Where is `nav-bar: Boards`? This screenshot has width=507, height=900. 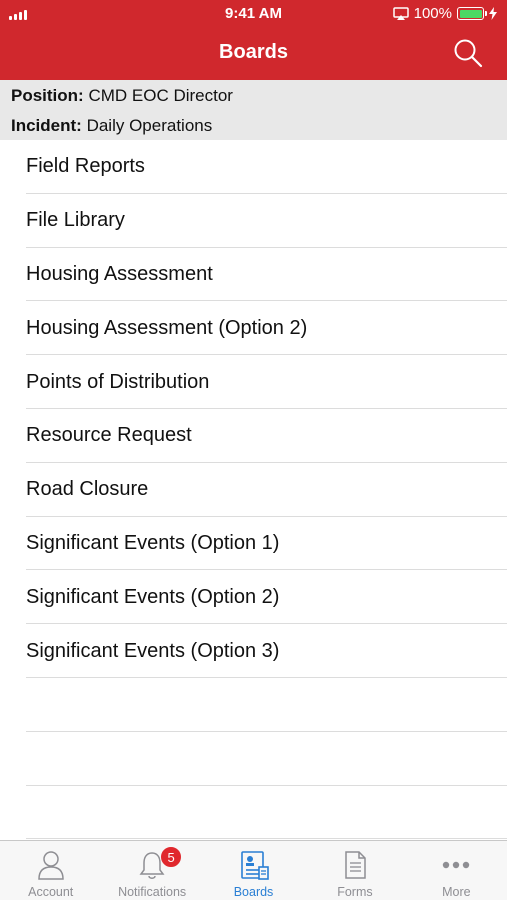 nav-bar: Boards is located at coordinates (253, 54).